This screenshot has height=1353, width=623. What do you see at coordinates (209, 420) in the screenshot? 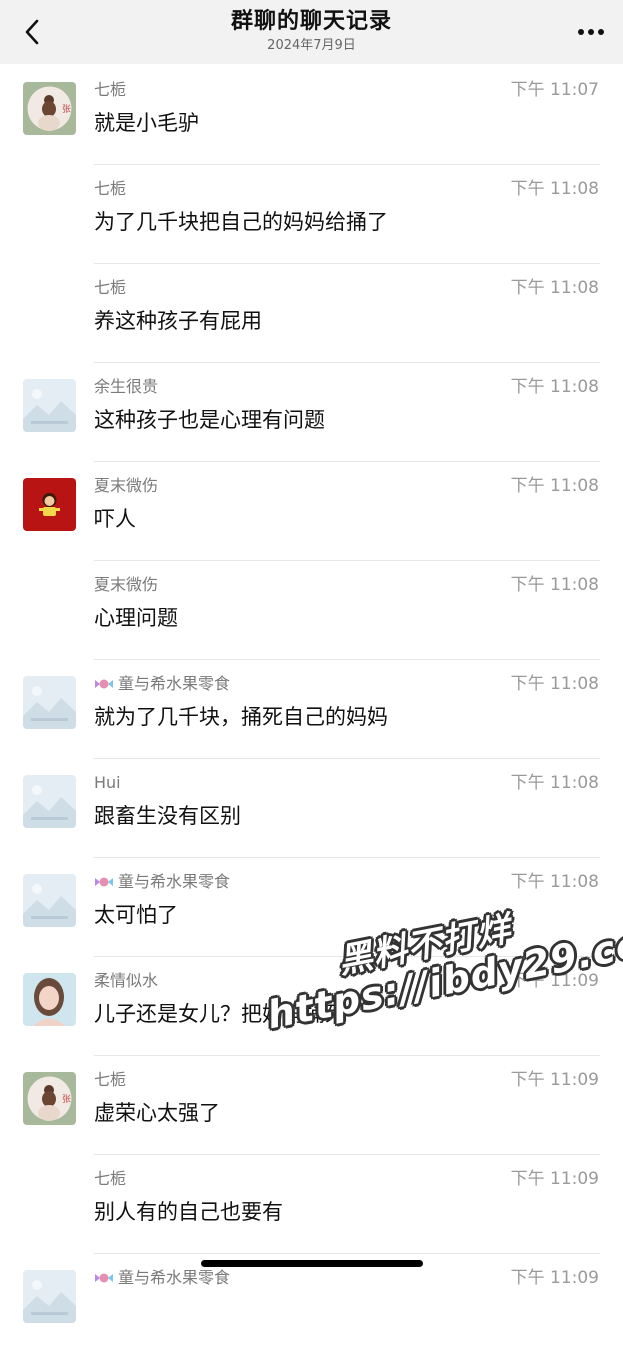
I see `message-text: 这种孩子也是心理有问题` at bounding box center [209, 420].